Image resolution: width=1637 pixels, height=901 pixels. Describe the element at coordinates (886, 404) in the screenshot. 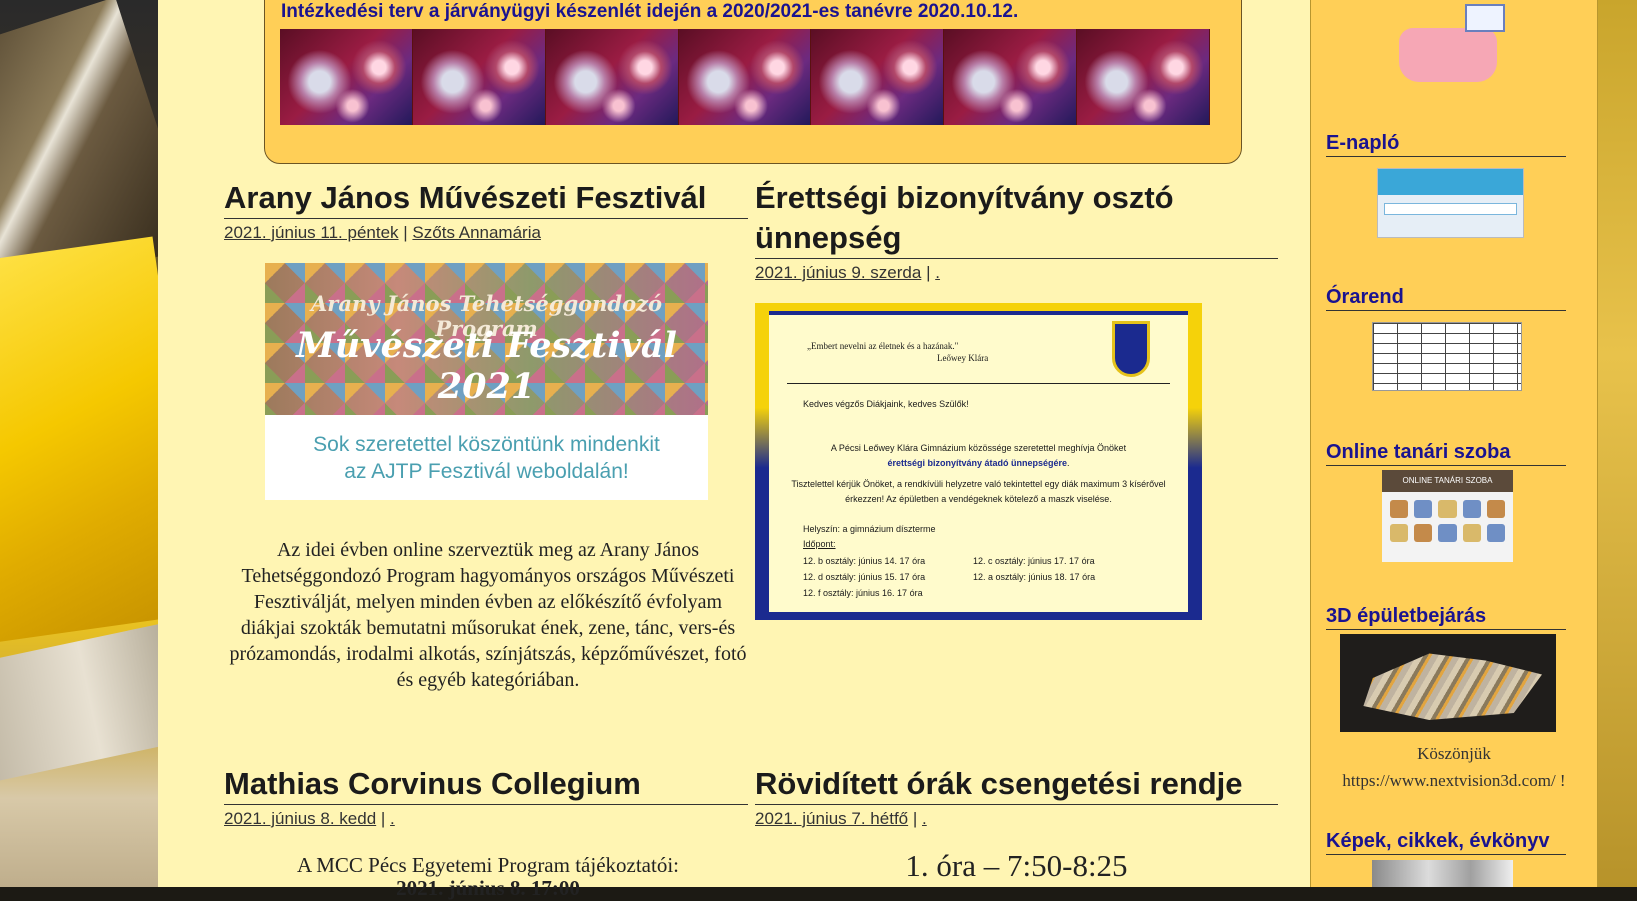

I see `invitation-greeting: Kedves végzős Diákjaink, kedves Szülők!` at that location.